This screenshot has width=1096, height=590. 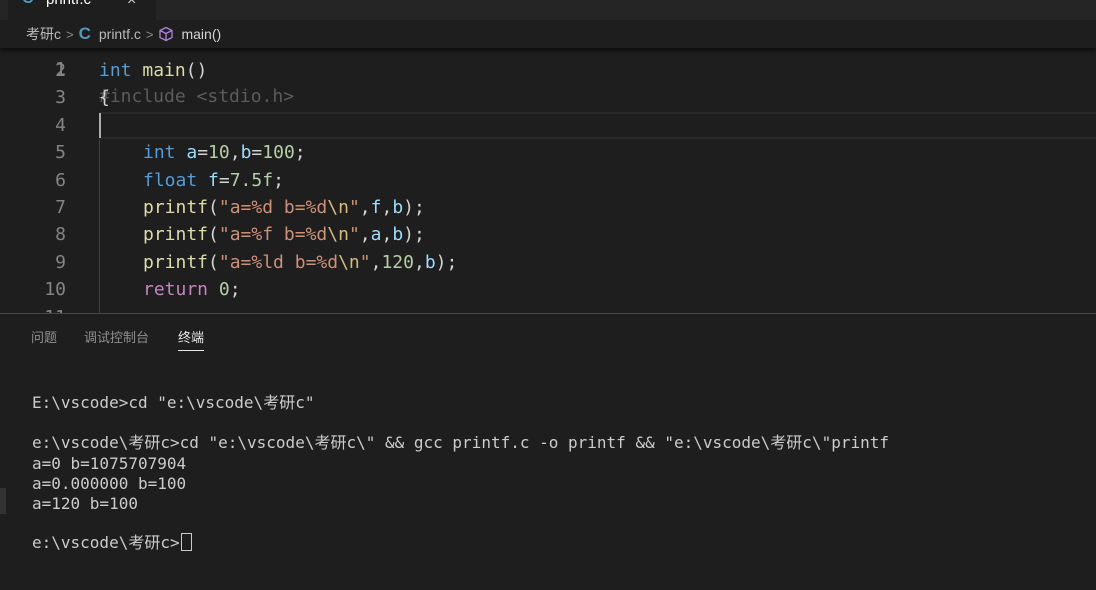 I want to click on line-number: 4, so click(x=60, y=125).